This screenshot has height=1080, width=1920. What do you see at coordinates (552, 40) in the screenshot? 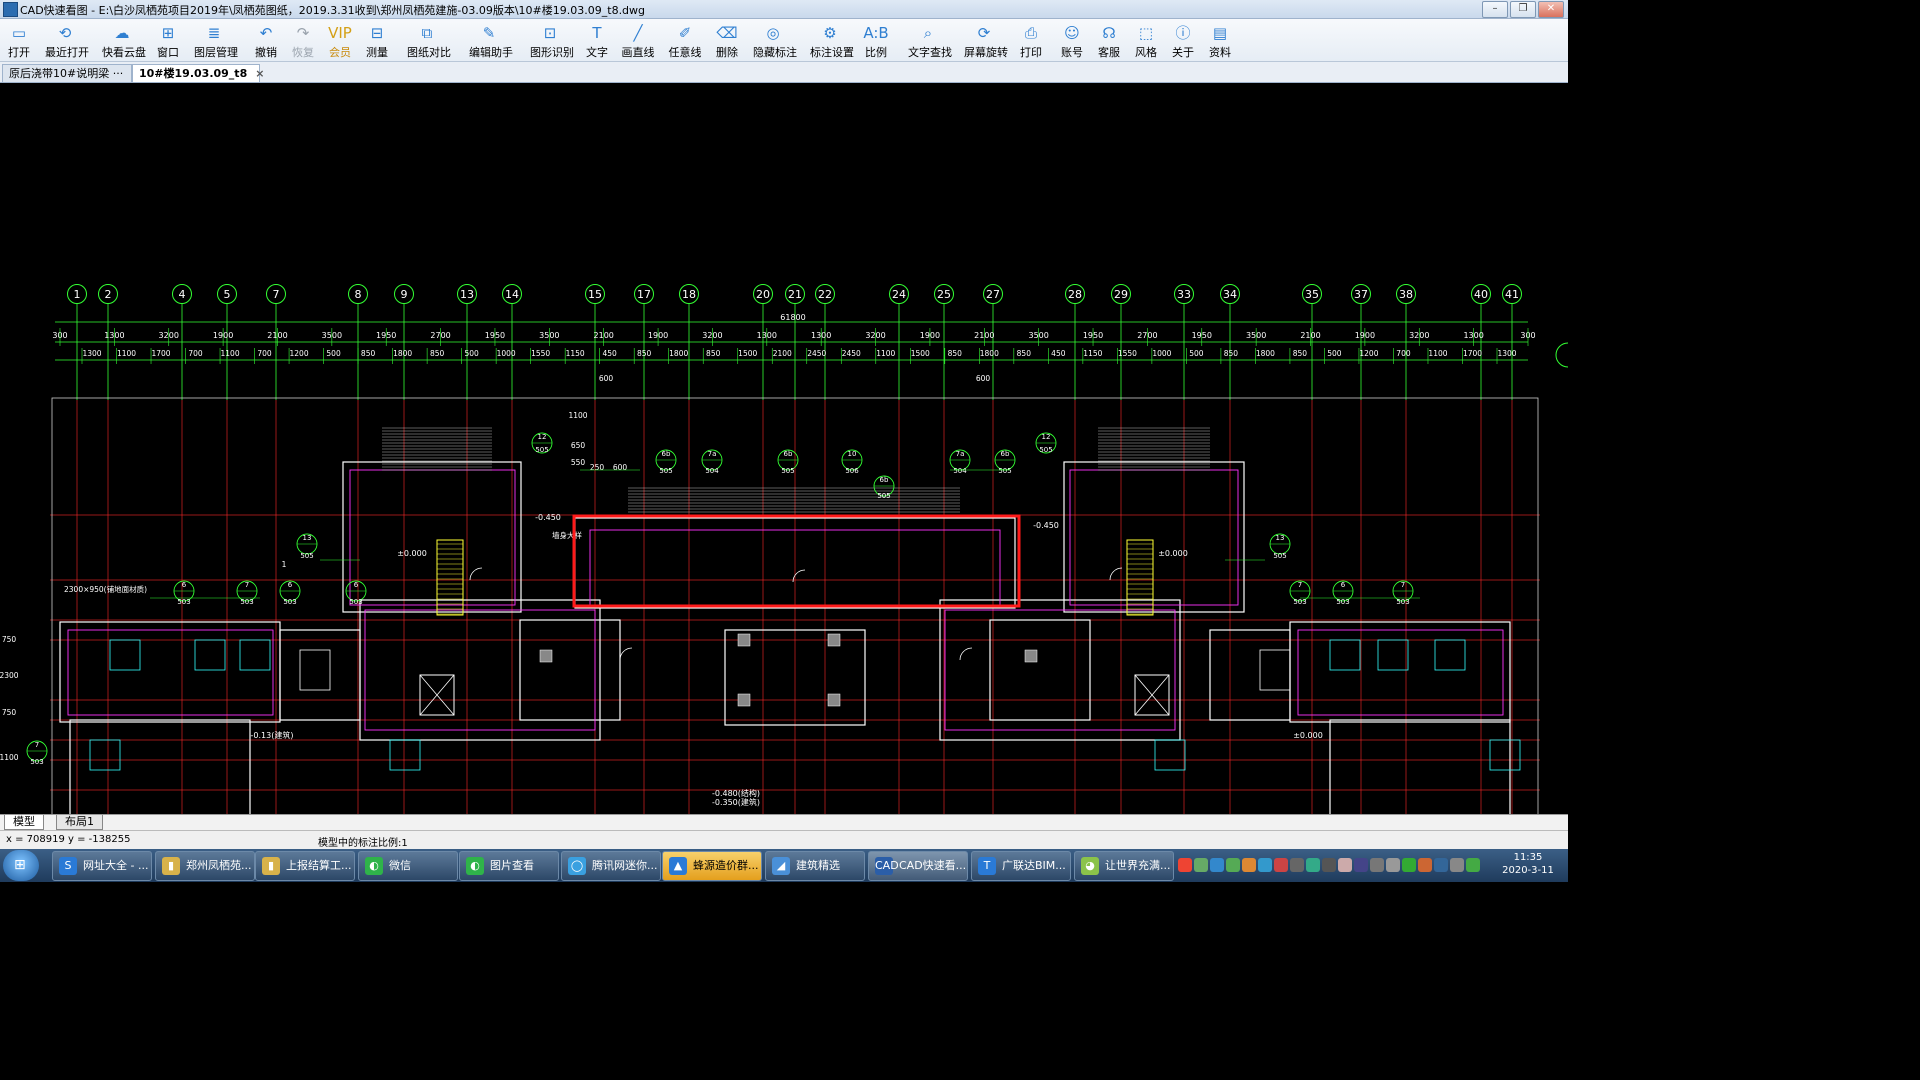
I see `toolbar-button-11: ⊡ 图形识别` at bounding box center [552, 40].